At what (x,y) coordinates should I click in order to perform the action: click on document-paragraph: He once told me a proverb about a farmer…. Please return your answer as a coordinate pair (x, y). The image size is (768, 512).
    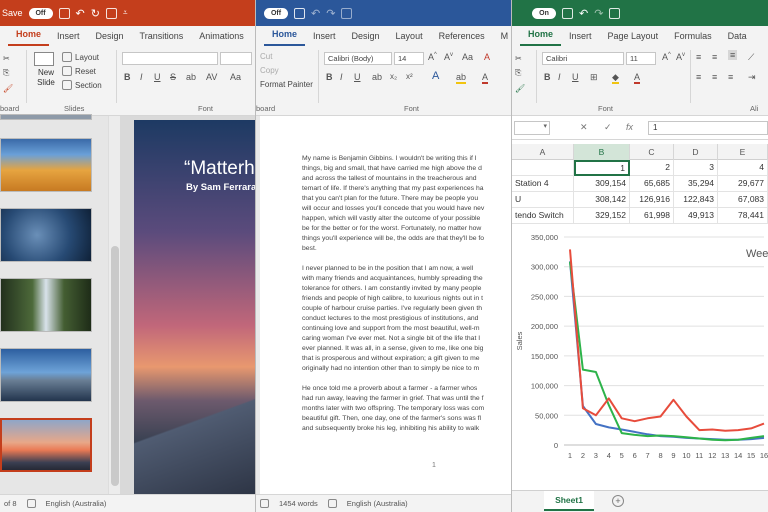
    Looking at the image, I should click on (407, 409).